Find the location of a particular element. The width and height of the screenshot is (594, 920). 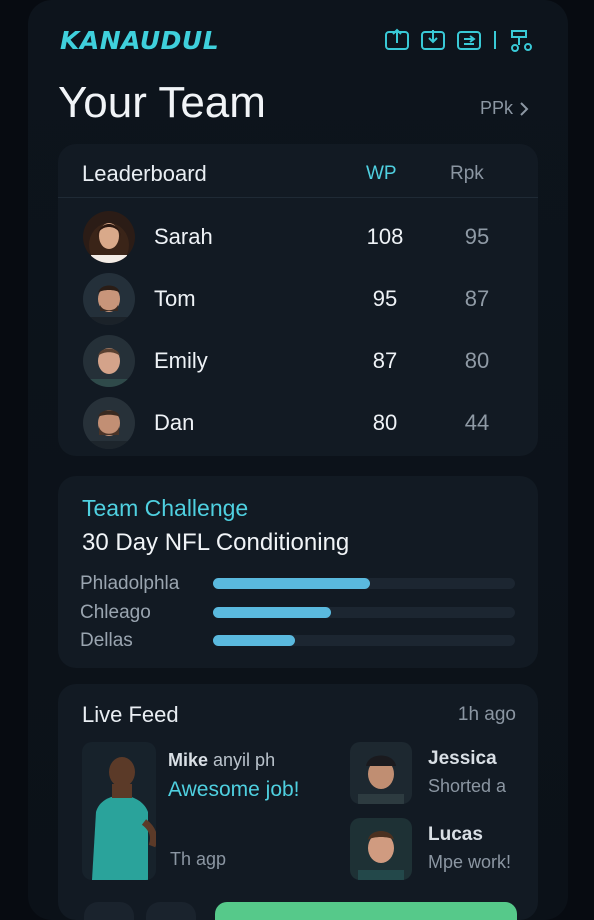

leaderboard-header: Leaderboard WP Rpk is located at coordinates (298, 171).